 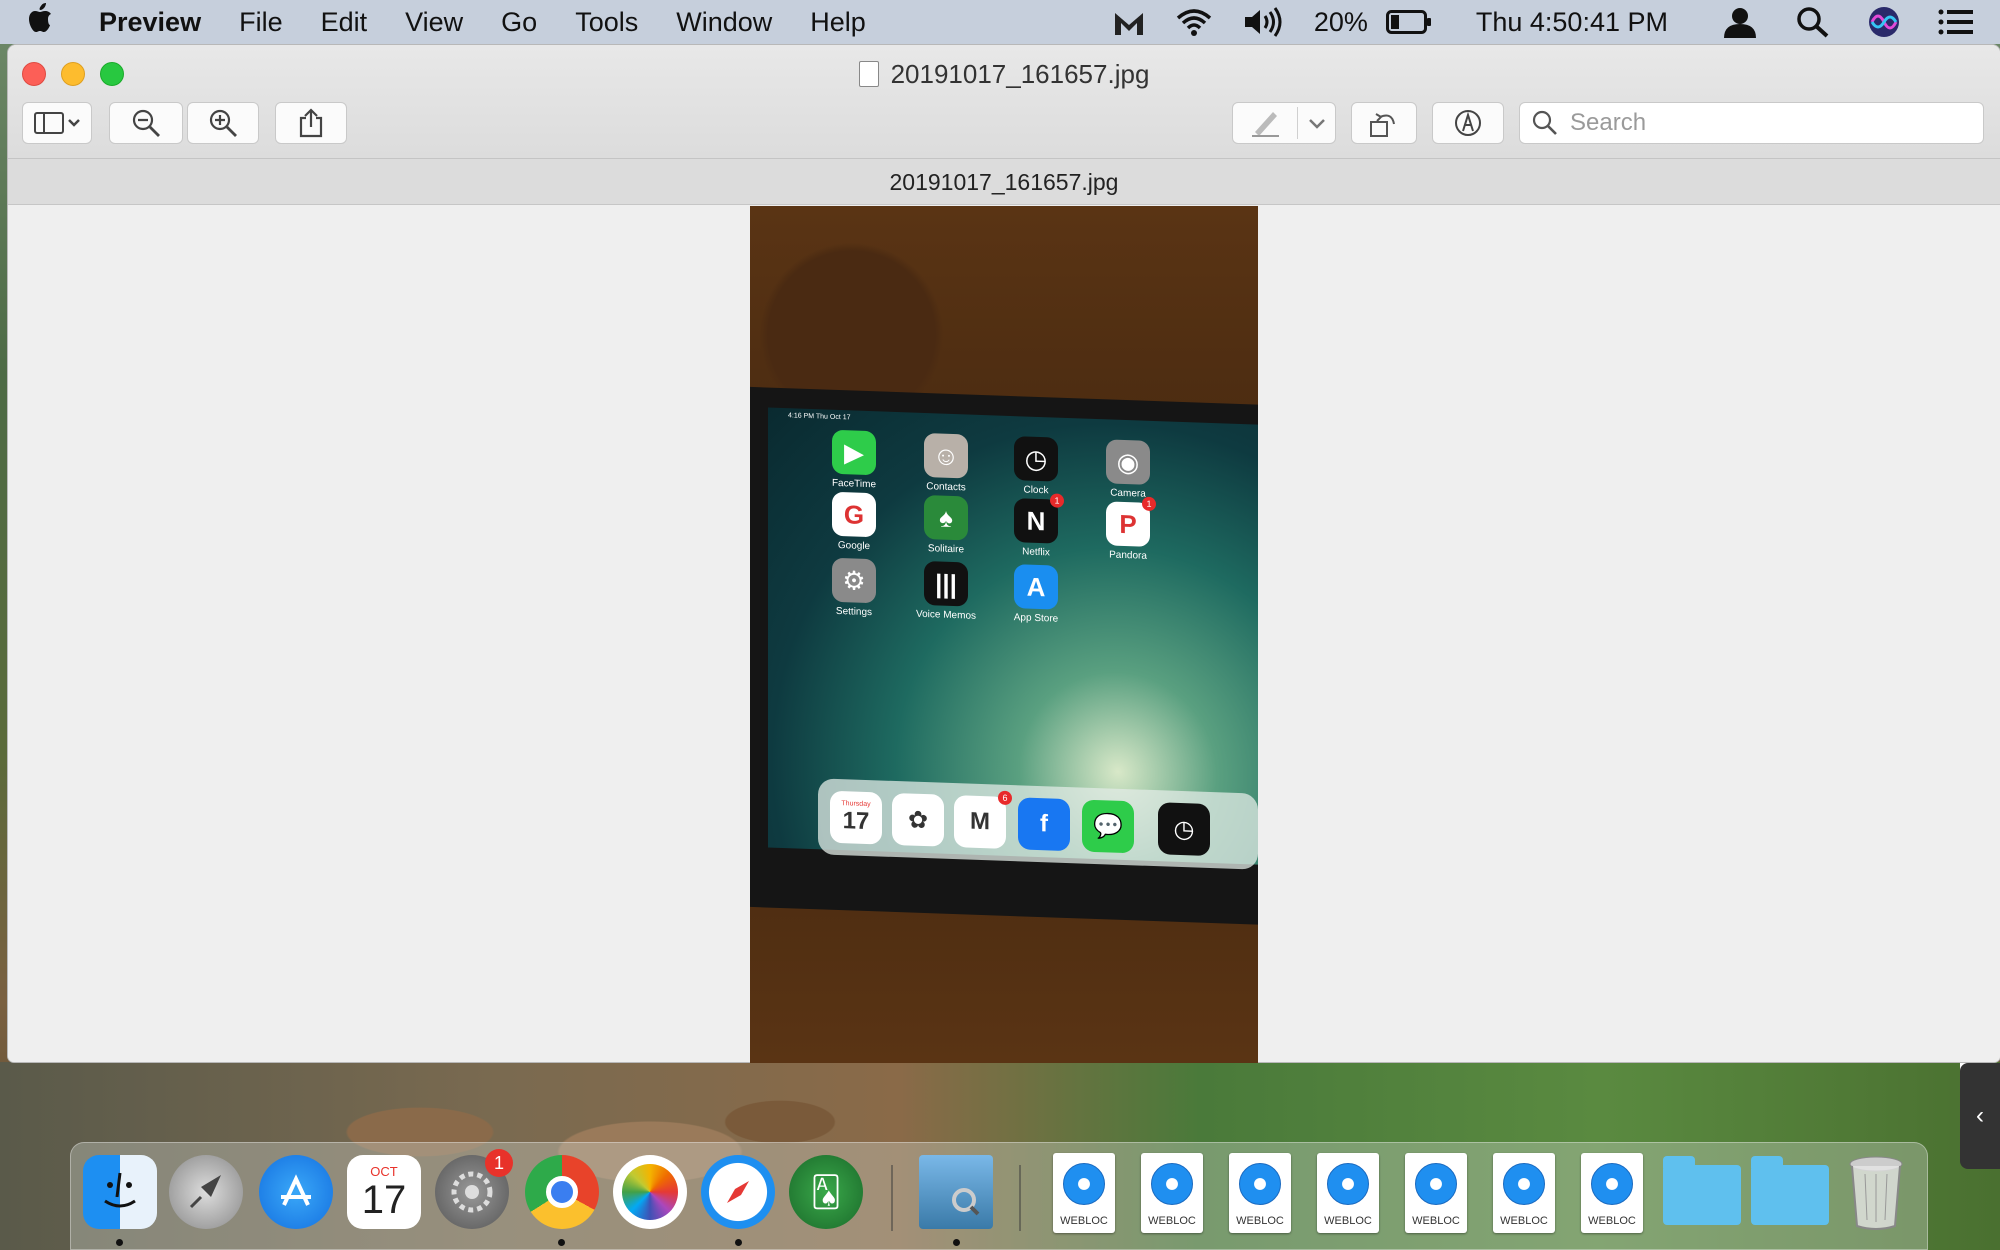 I want to click on ipad-app-icon: ♠, so click(x=946, y=517).